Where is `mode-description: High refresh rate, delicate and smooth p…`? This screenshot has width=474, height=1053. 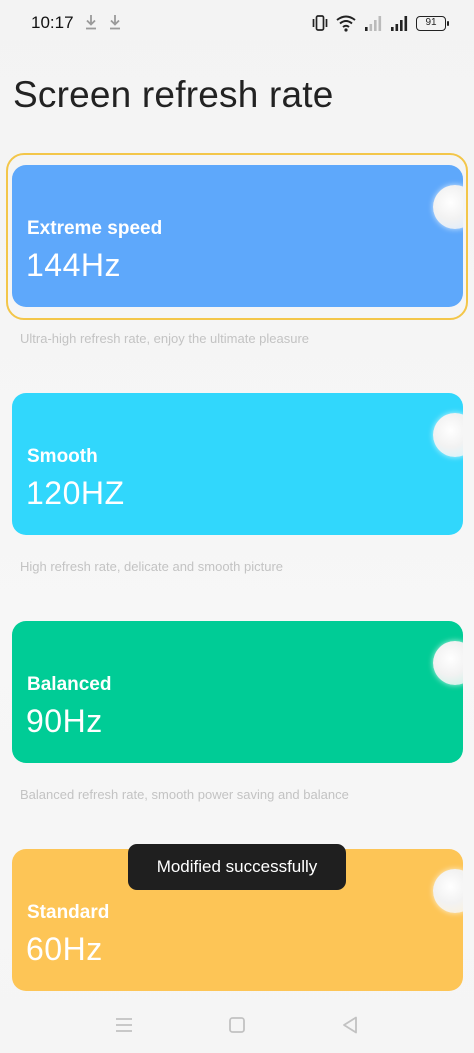
mode-description: High refresh rate, delicate and smooth p… is located at coordinates (152, 566).